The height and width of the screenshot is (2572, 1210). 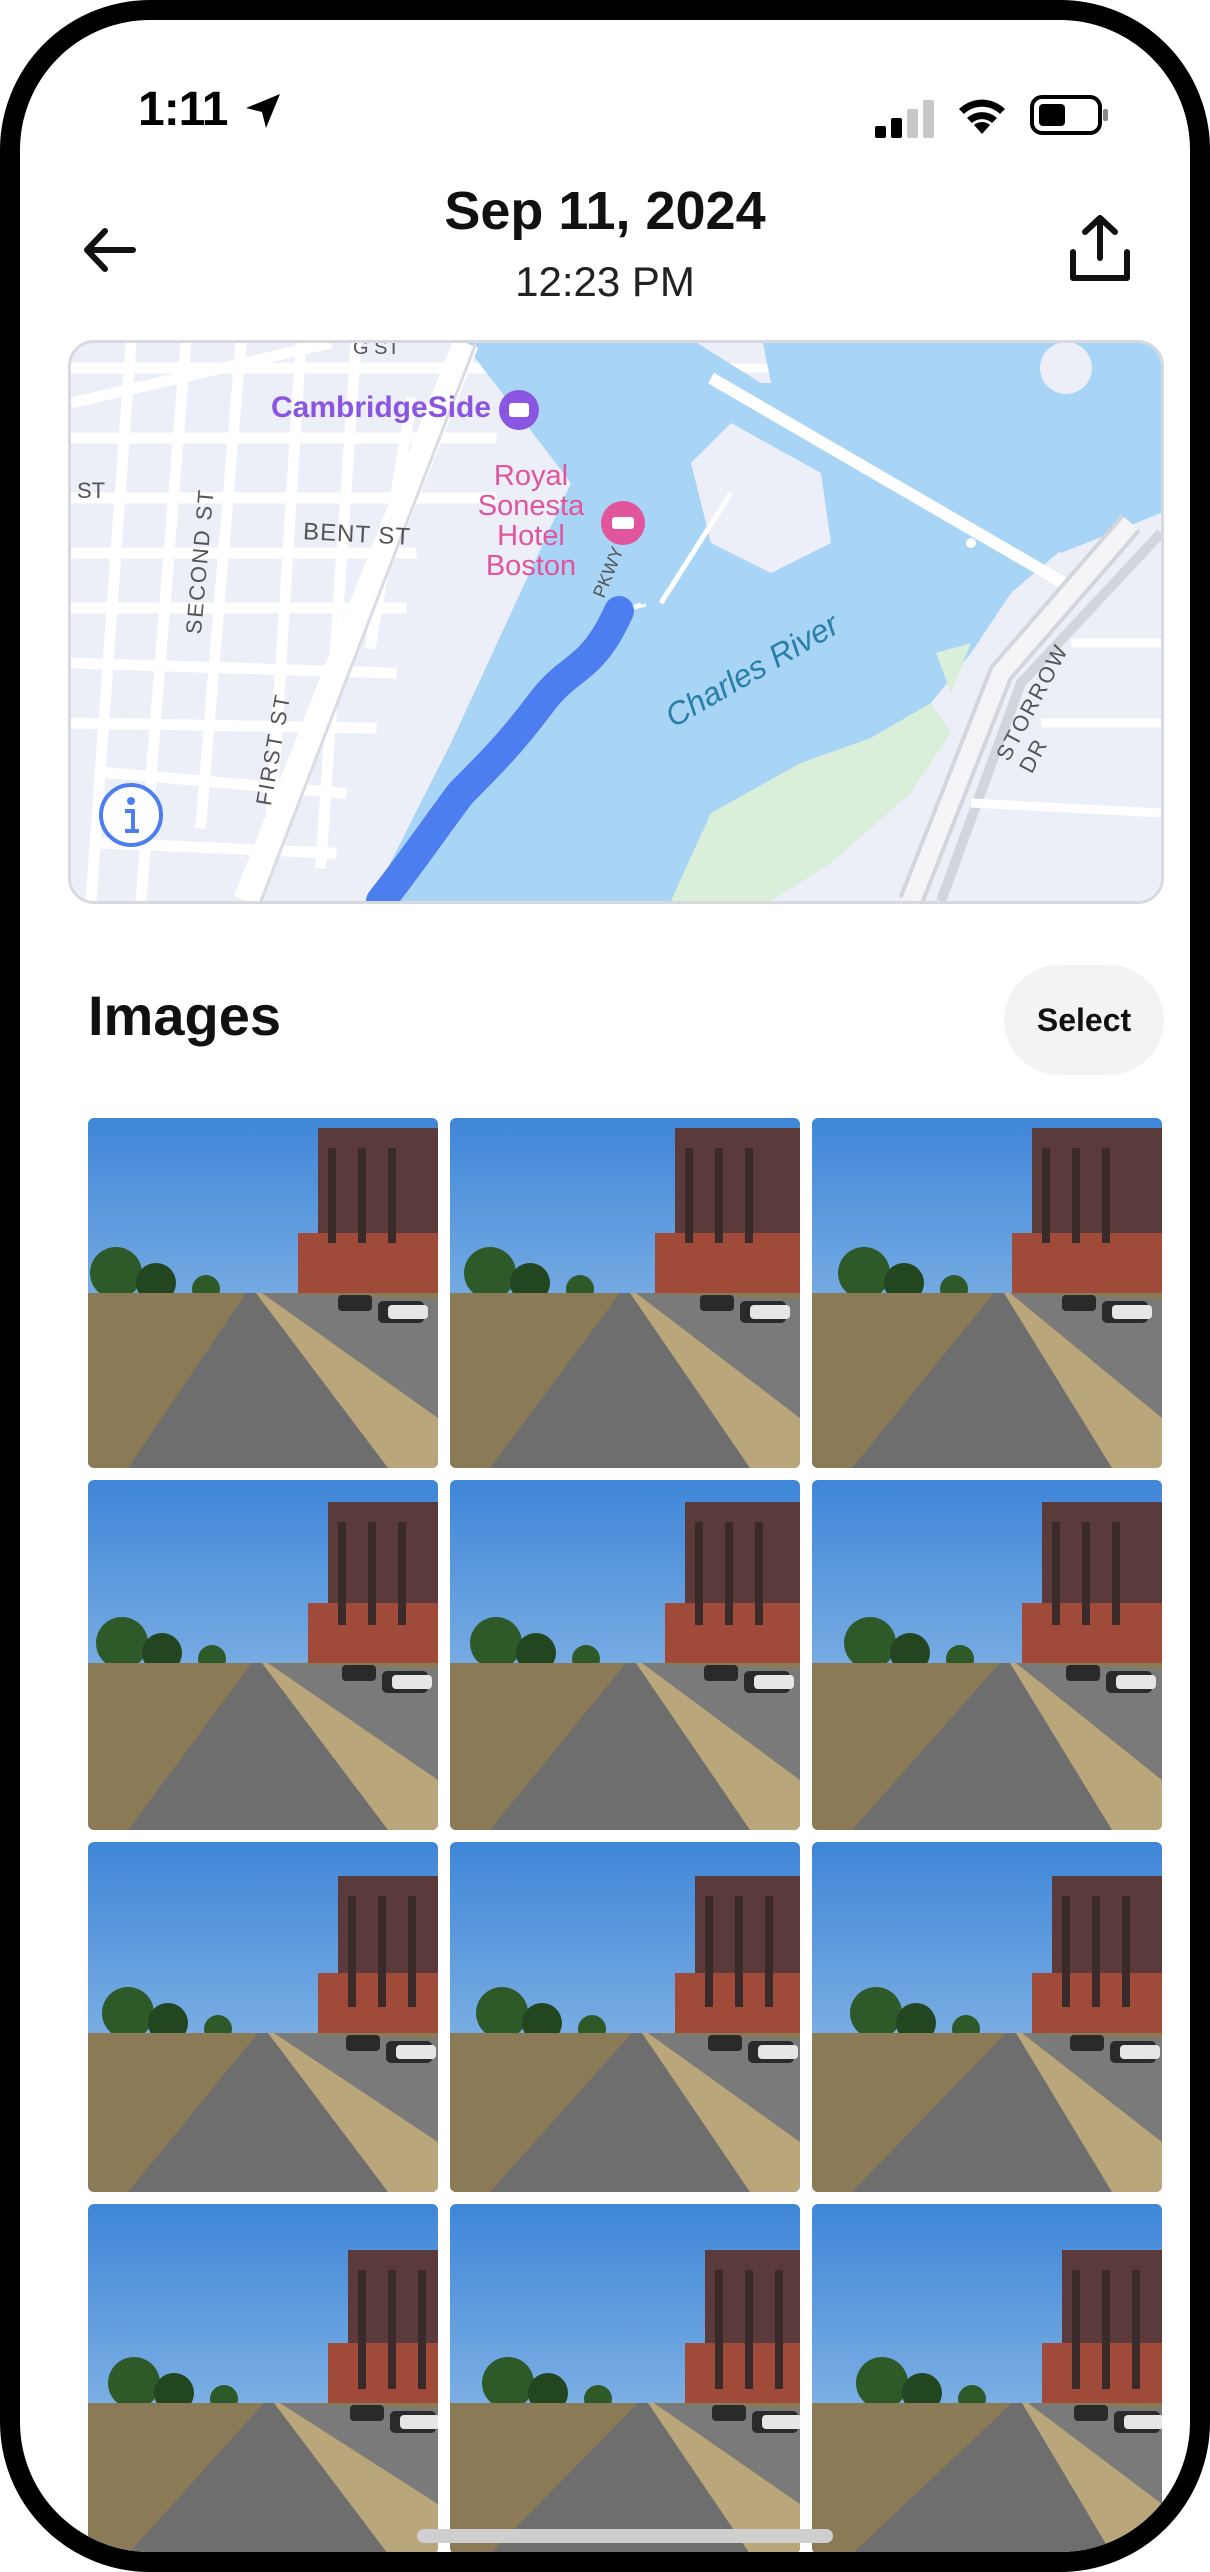 I want to click on page-title-date: Sep 11, 2024, so click(x=605, y=211).